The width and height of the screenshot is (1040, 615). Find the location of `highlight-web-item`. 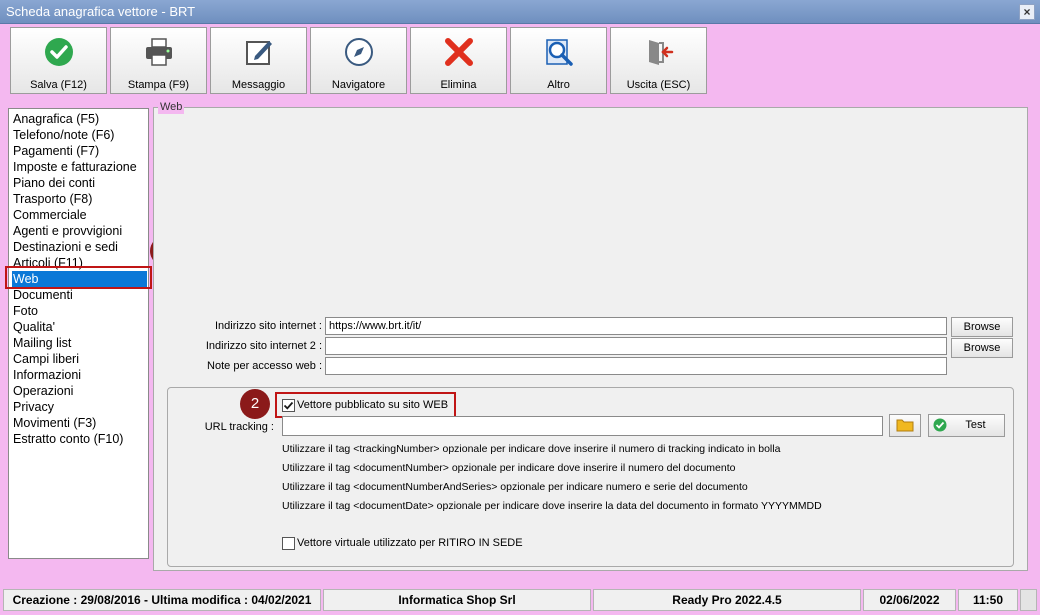

highlight-web-item is located at coordinates (78, 277).